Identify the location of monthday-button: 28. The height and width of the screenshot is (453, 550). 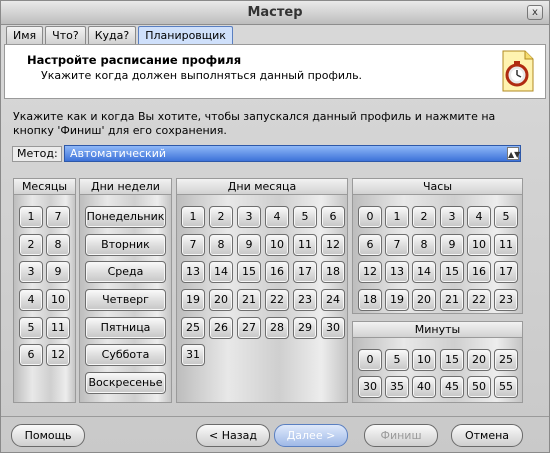
(277, 328).